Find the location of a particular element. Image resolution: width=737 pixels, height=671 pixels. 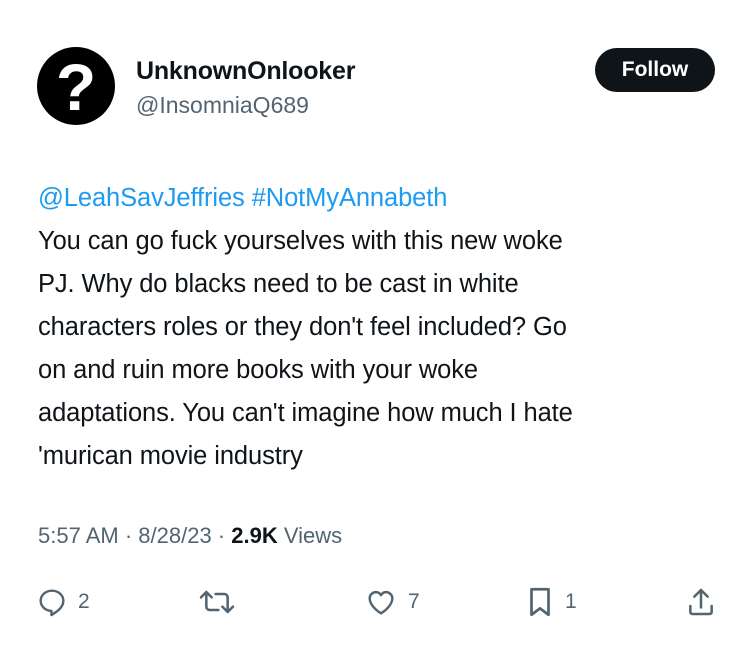

action-bar: 2 7 1 is located at coordinates (368, 602).